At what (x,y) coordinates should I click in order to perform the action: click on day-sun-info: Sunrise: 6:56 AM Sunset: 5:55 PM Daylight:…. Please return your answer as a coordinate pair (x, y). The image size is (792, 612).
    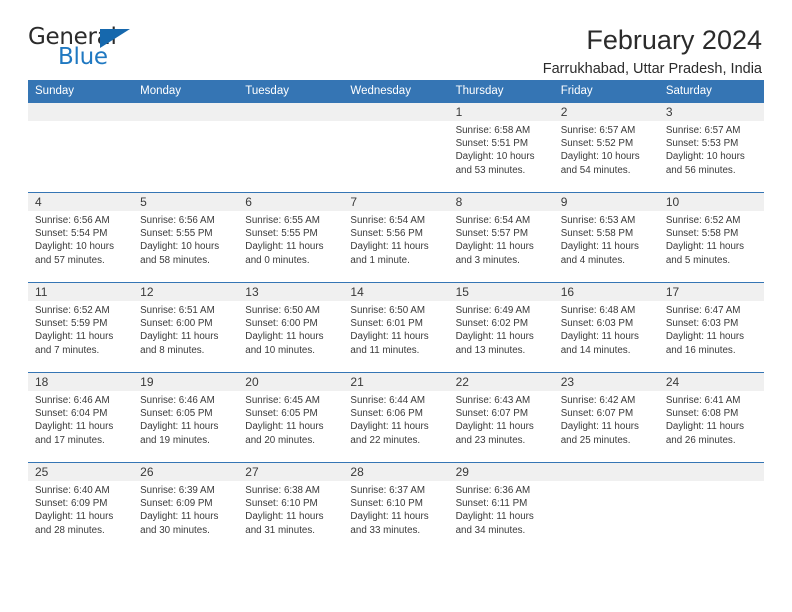
    Looking at the image, I should click on (185, 239).